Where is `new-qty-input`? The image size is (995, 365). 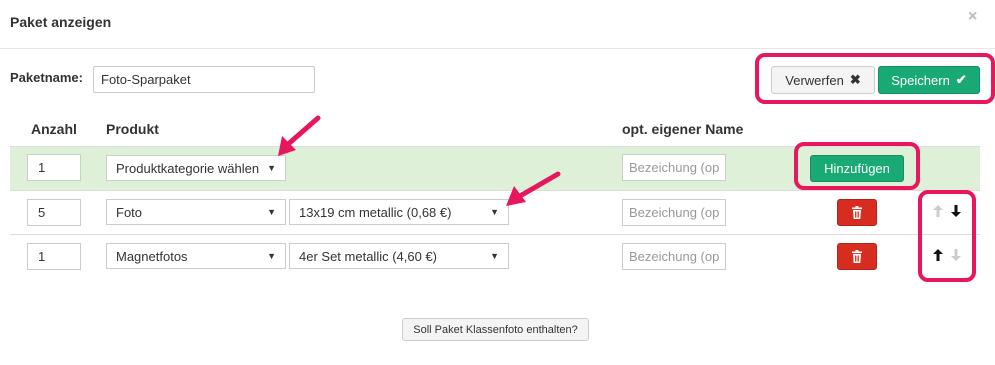 new-qty-input is located at coordinates (54, 167).